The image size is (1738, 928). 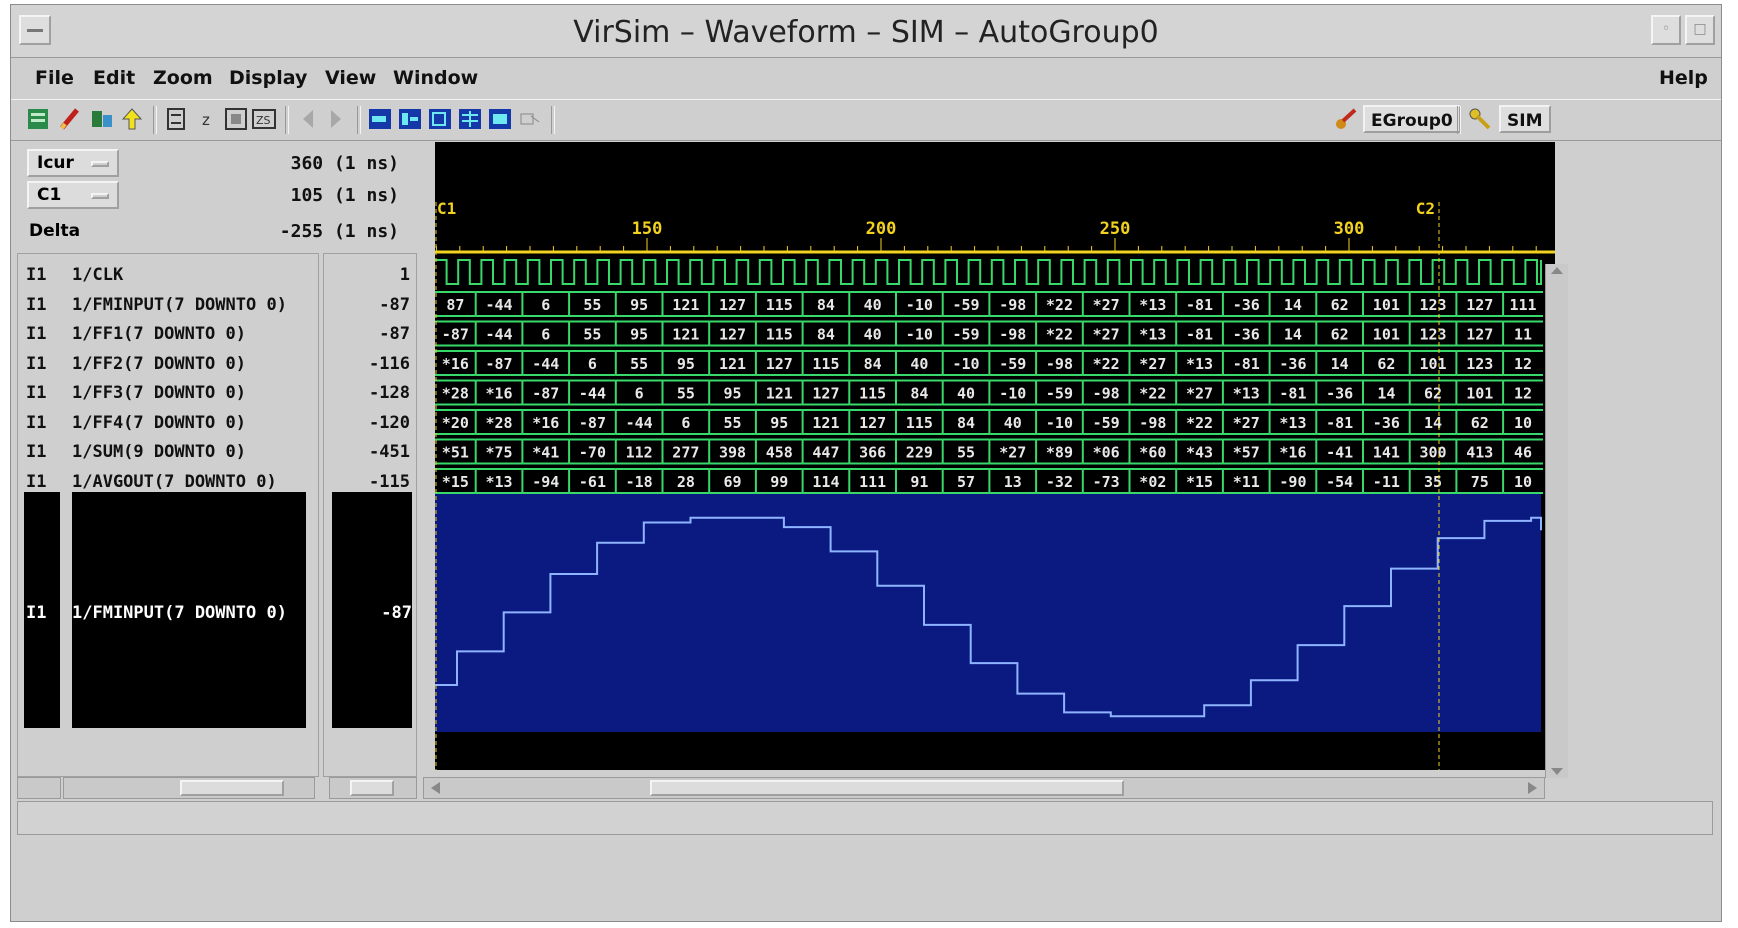 I want to click on bus-value: *13, so click(x=1199, y=364).